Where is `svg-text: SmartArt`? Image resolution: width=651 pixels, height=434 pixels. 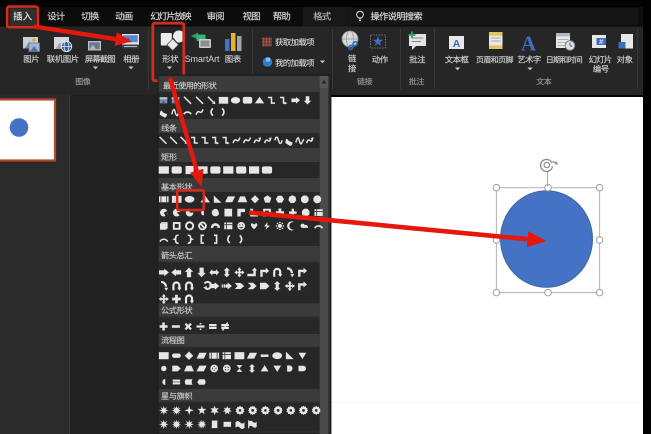 svg-text: SmartArt is located at coordinates (202, 59).